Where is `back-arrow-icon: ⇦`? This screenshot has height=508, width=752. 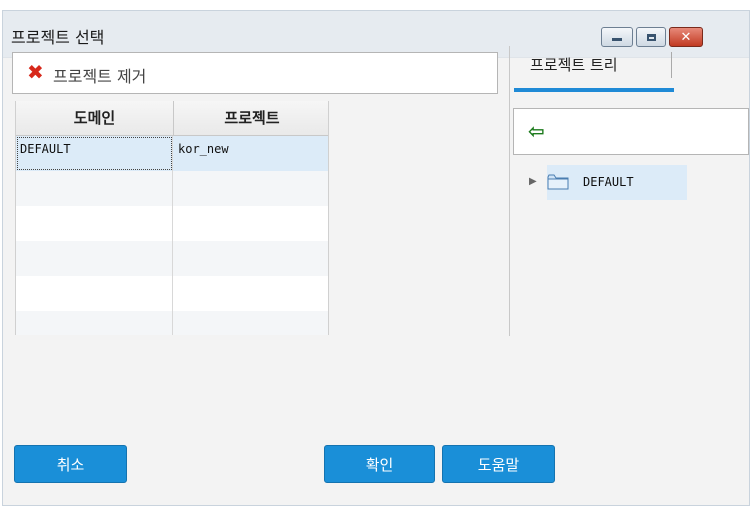
back-arrow-icon: ⇦ is located at coordinates (536, 131).